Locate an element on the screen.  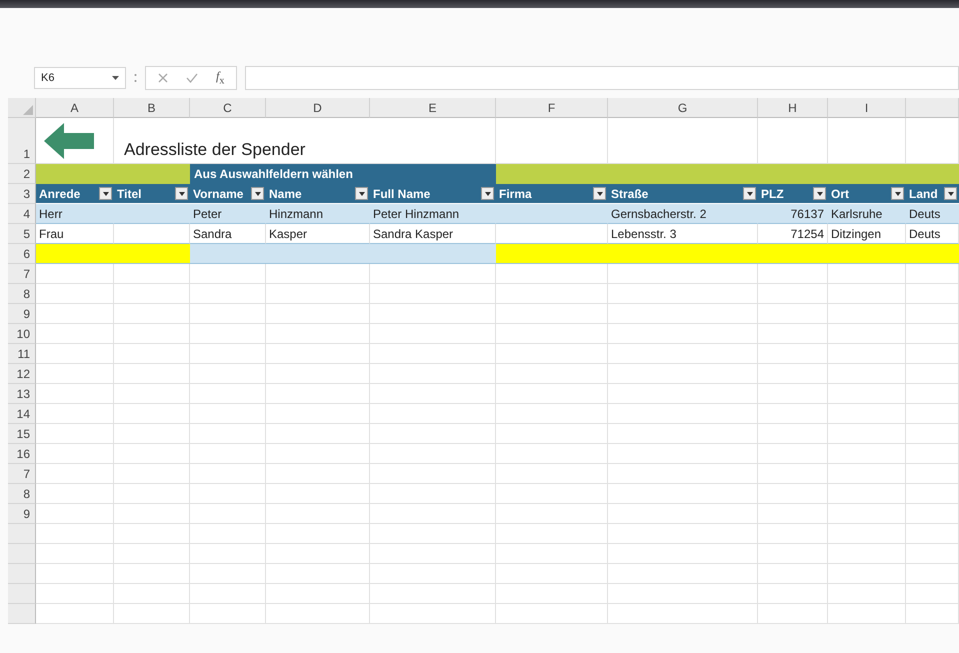
row-header: 12 is located at coordinates (22, 374).